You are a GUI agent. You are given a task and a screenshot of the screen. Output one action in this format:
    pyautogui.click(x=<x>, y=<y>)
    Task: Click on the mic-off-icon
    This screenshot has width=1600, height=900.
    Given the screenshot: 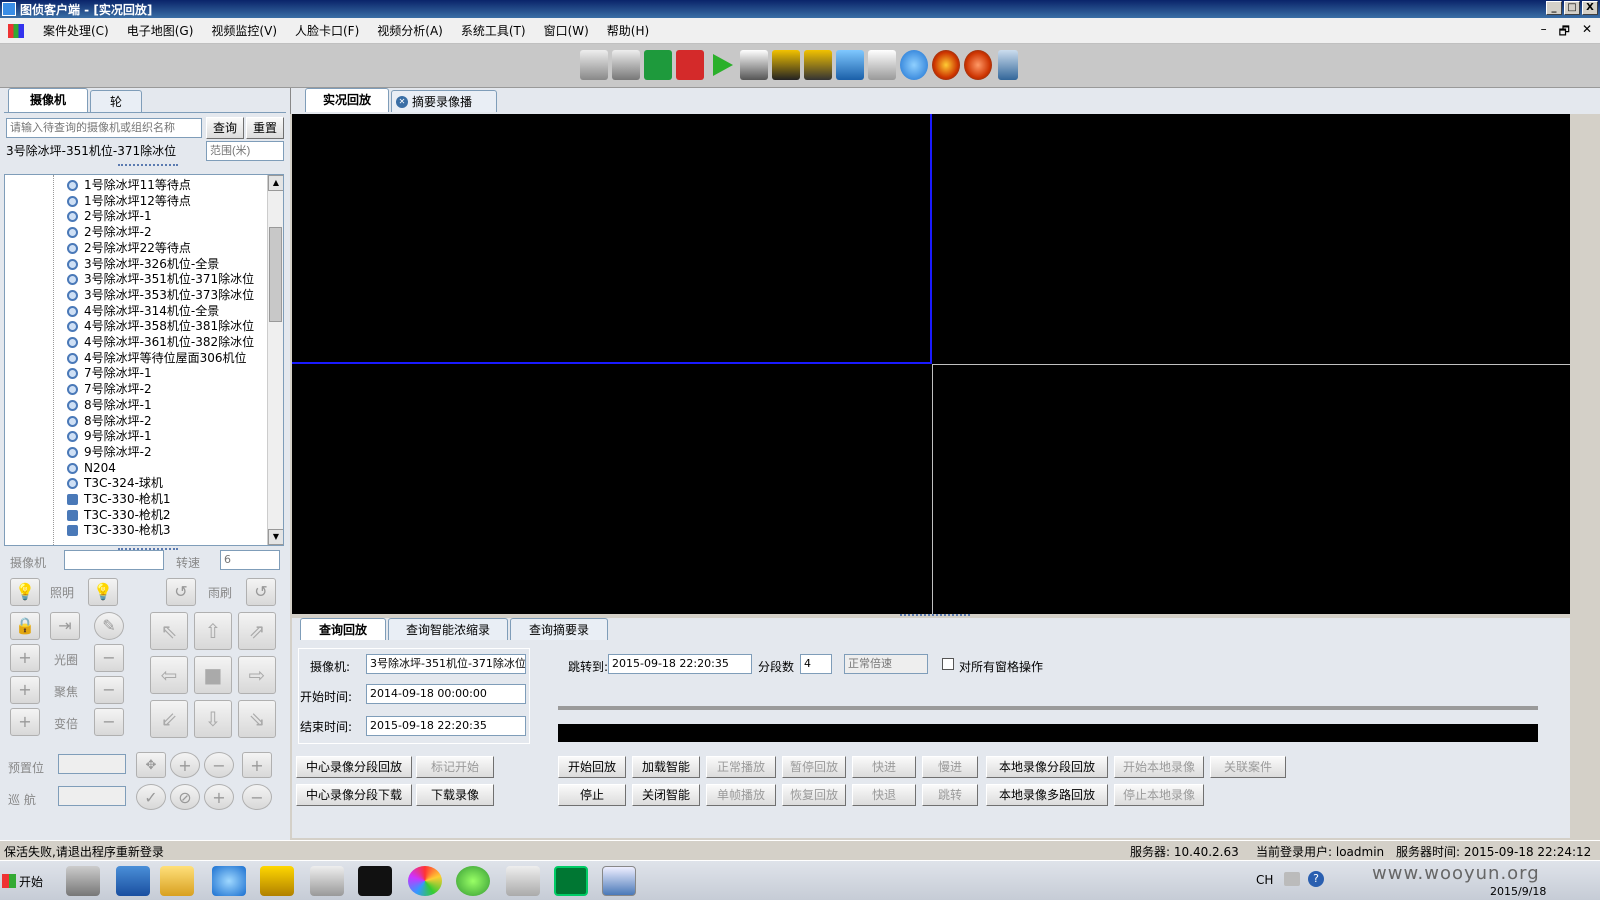 What is the action you would take?
    pyautogui.click(x=690, y=65)
    